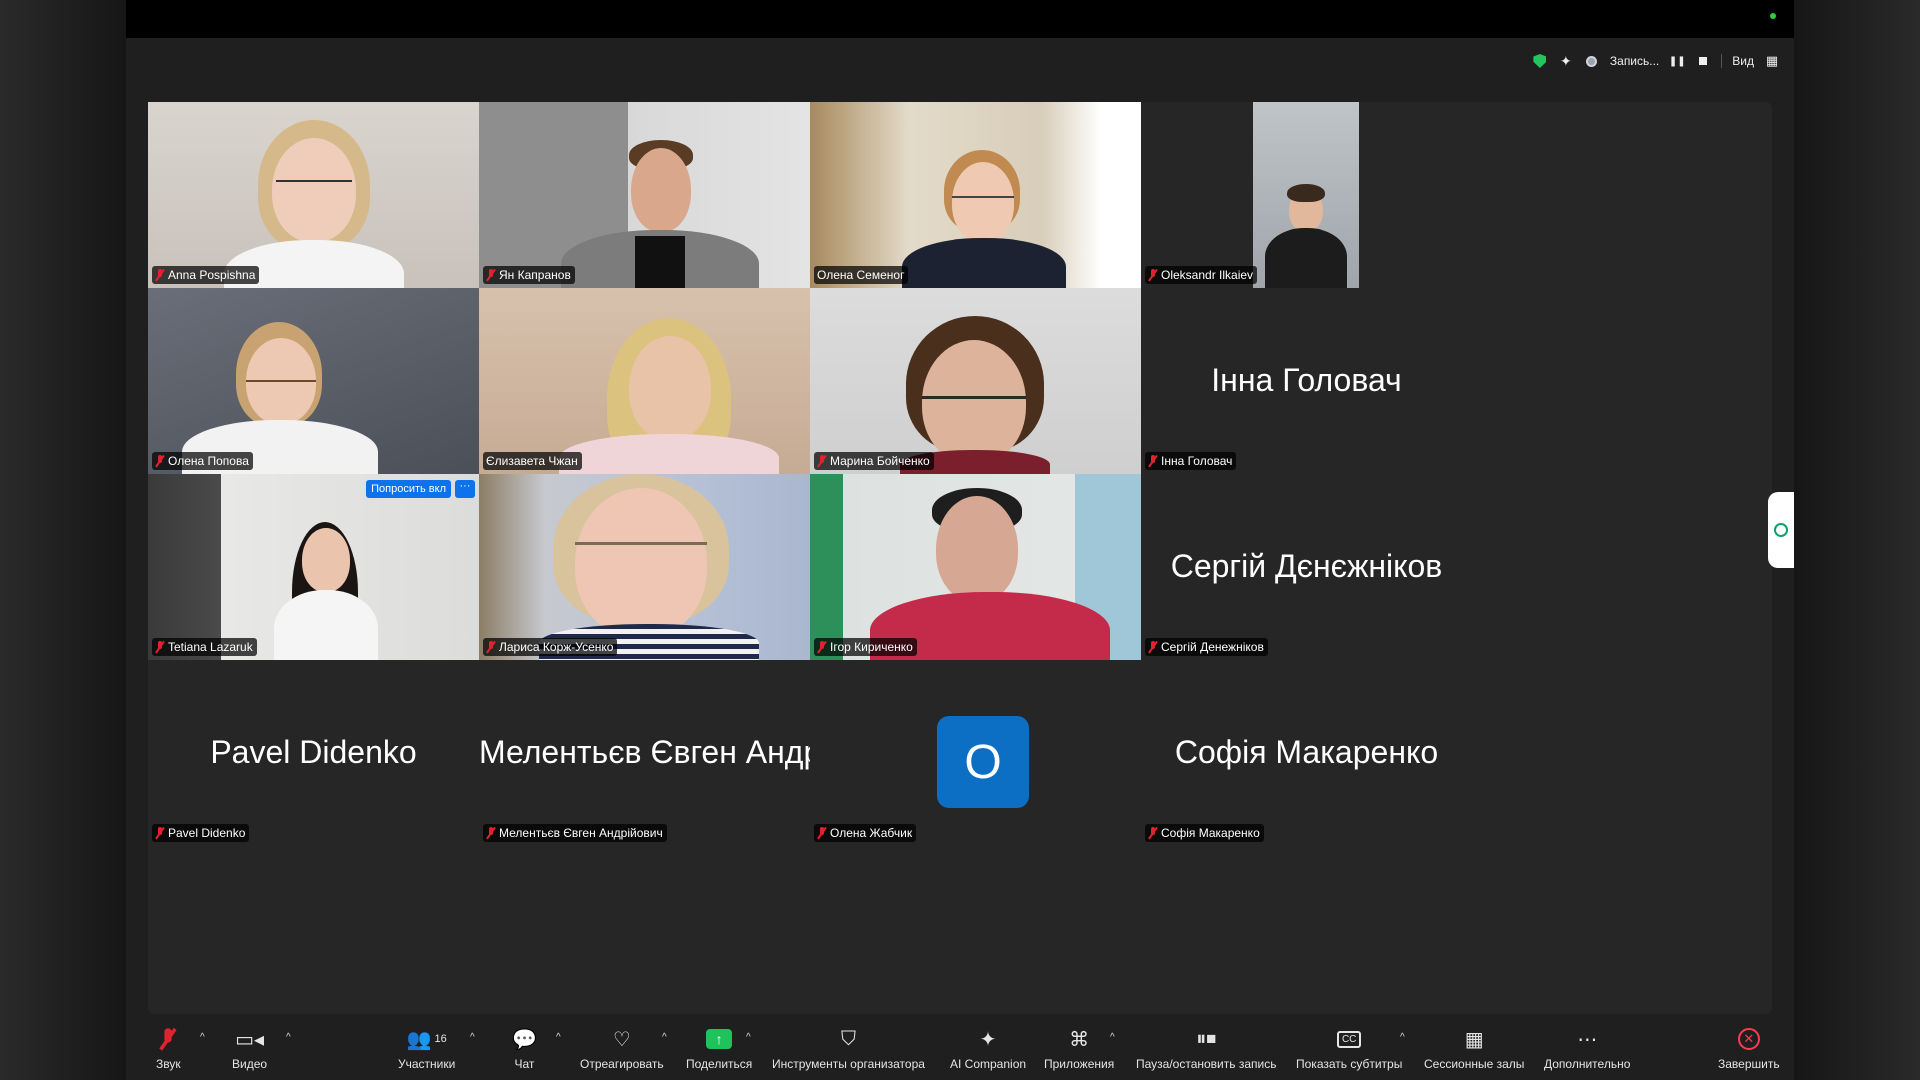 The height and width of the screenshot is (1080, 1920). I want to click on video-tile-yan: Ян Капранов, so click(644, 195).